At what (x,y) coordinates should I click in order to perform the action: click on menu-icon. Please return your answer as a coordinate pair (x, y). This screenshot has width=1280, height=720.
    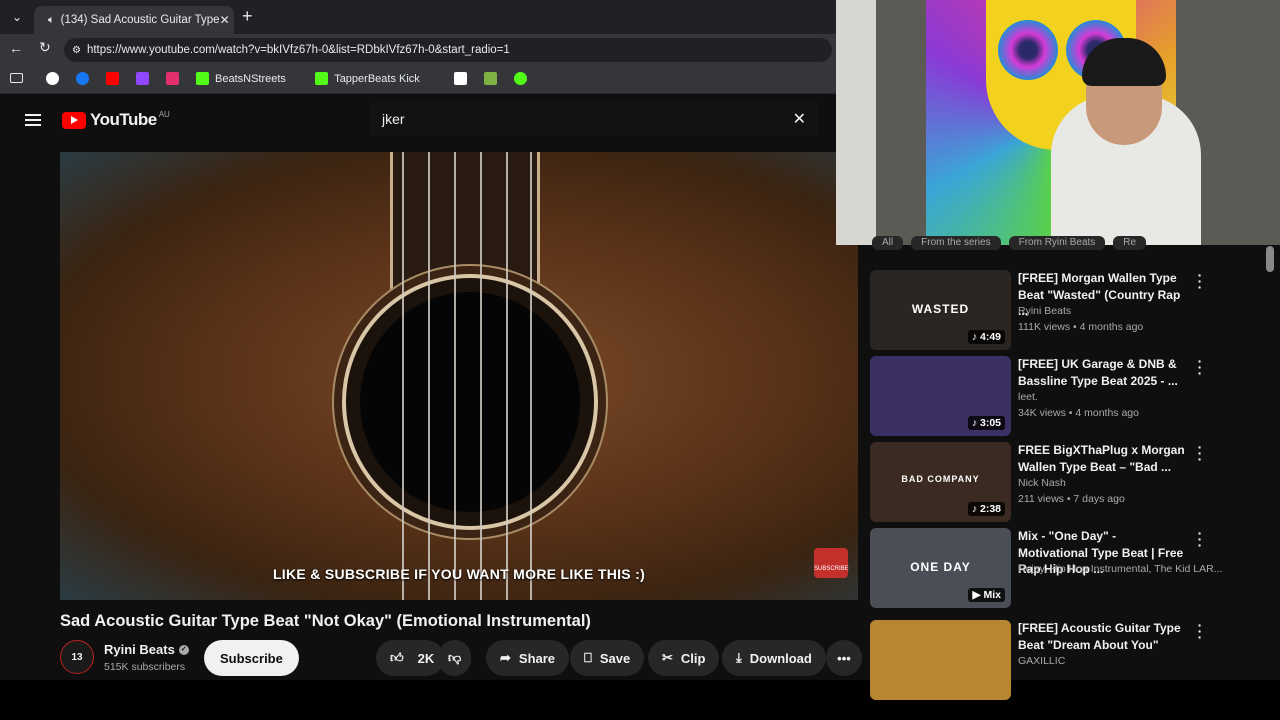
    Looking at the image, I should click on (33, 120).